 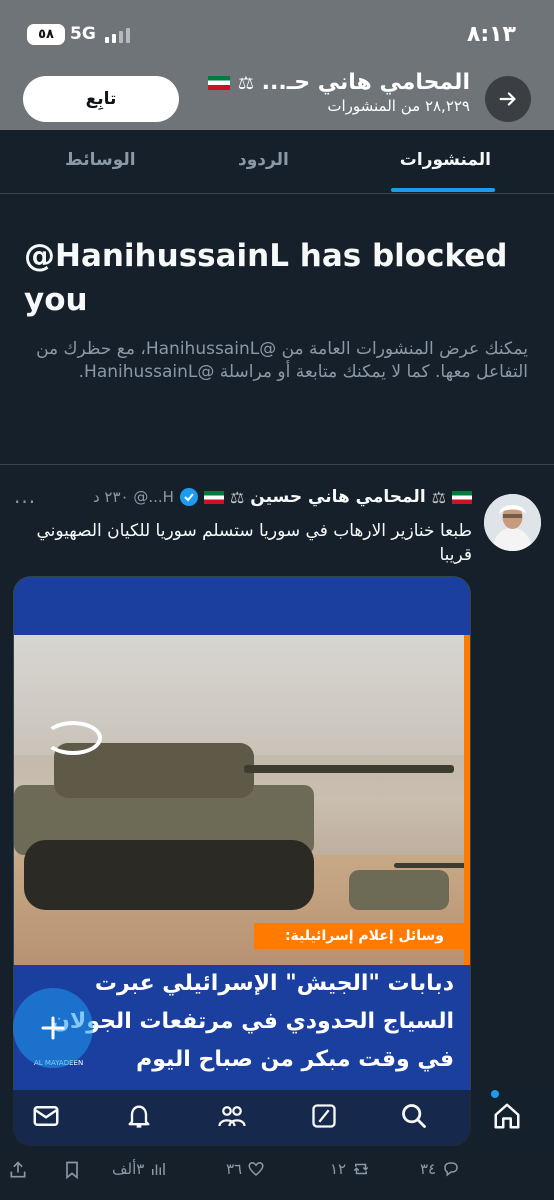 I want to click on tweet-header: ⚖ المحامي هاني حسين ⚖ H...@ ٢٣٠ د, so click(x=282, y=497).